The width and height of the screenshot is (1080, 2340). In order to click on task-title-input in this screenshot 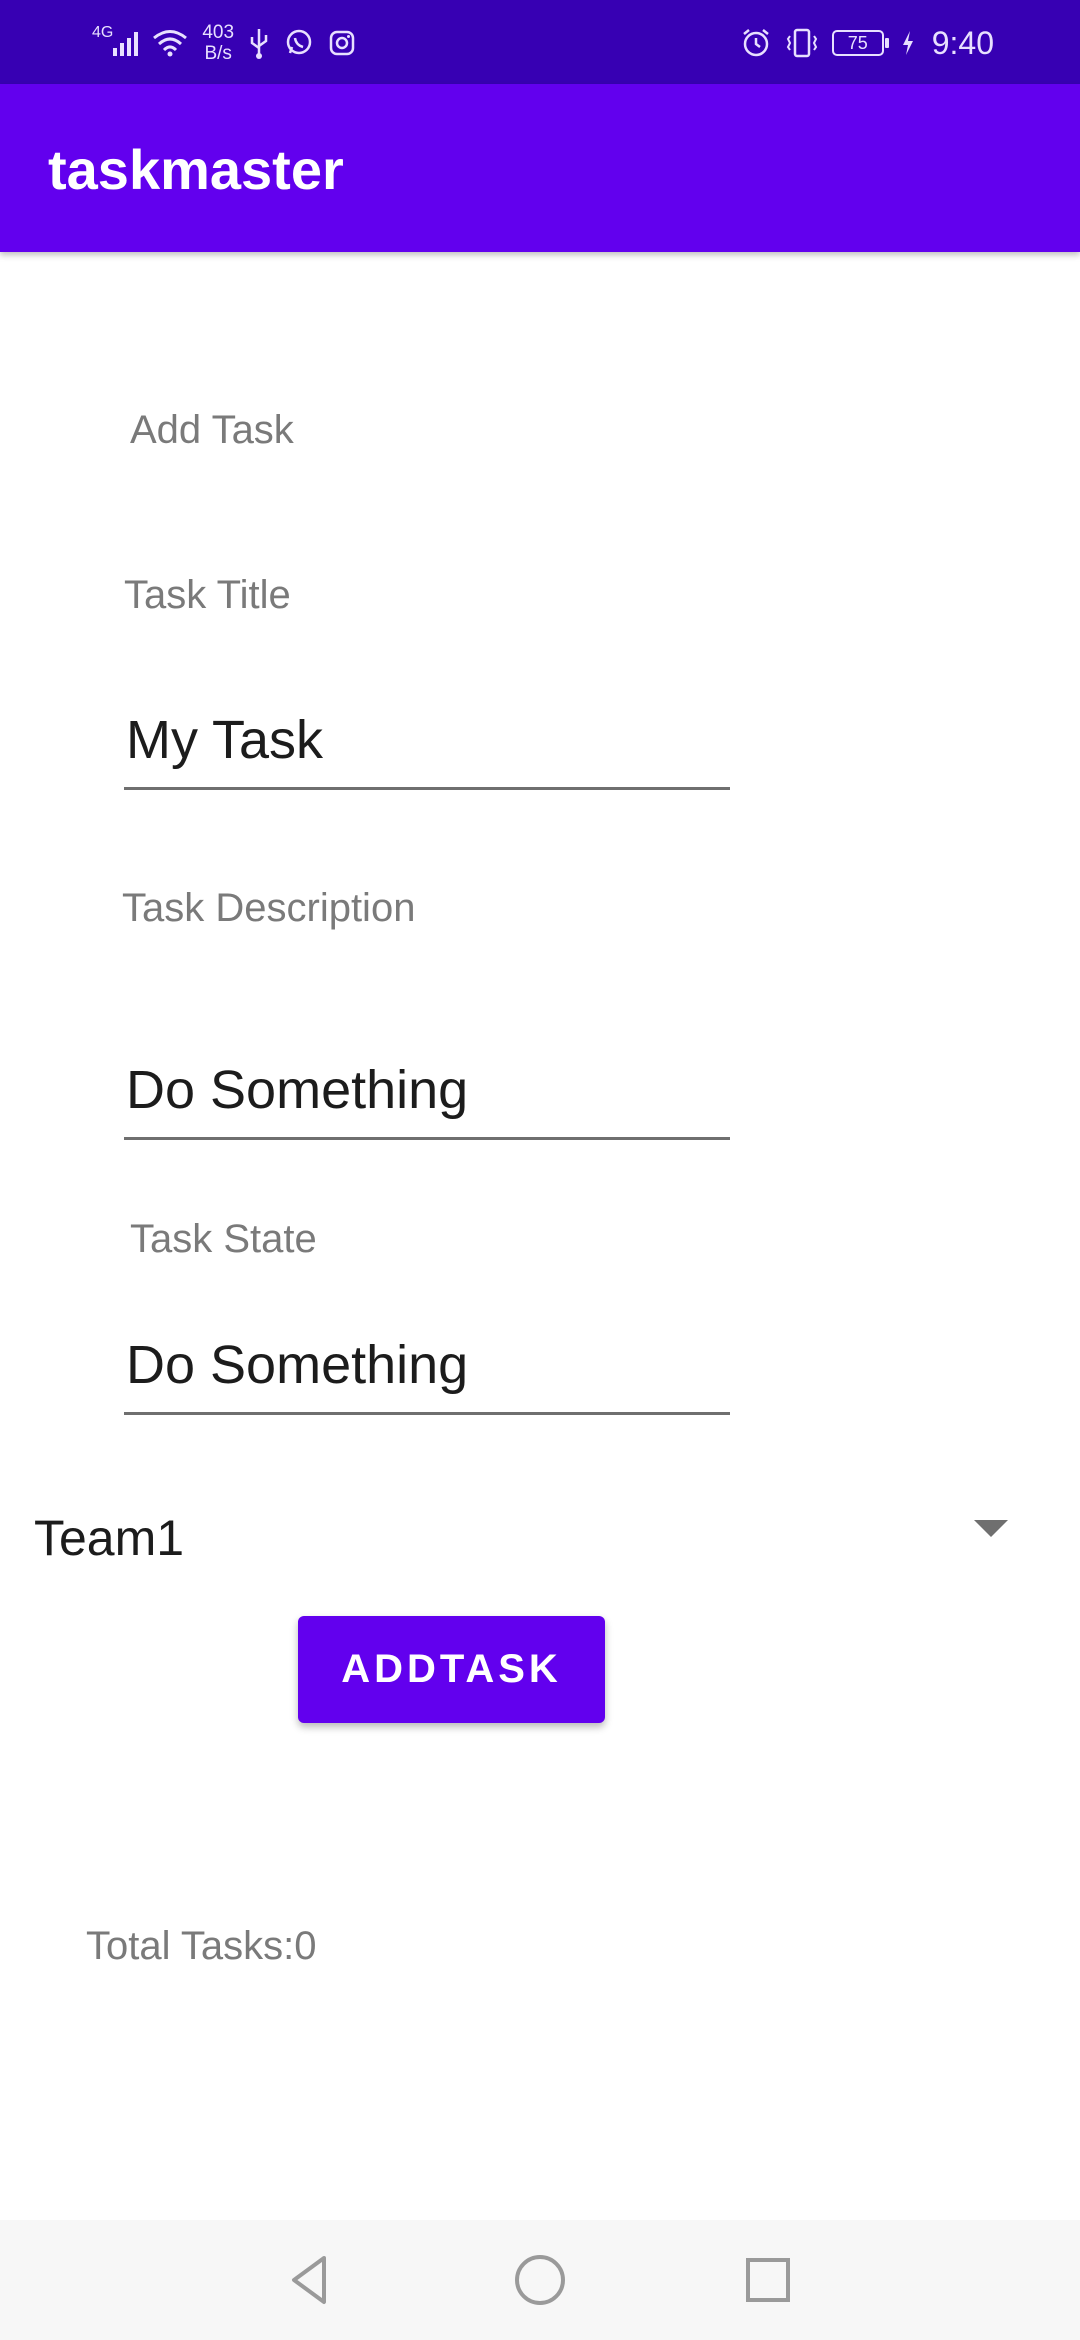, I will do `click(427, 745)`.